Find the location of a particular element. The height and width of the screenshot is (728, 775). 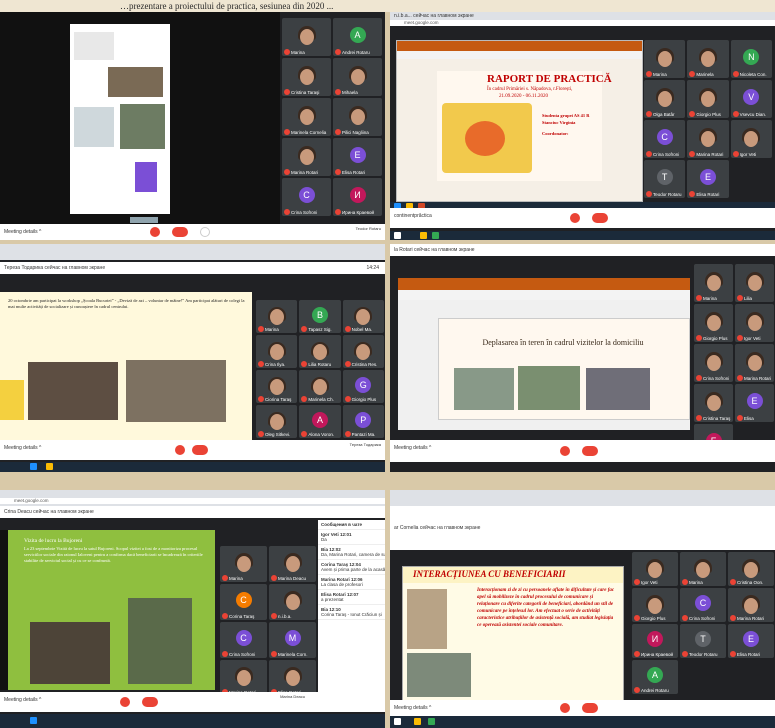

participant-tile: A Alona Voron. is located at coordinates (320, 421).